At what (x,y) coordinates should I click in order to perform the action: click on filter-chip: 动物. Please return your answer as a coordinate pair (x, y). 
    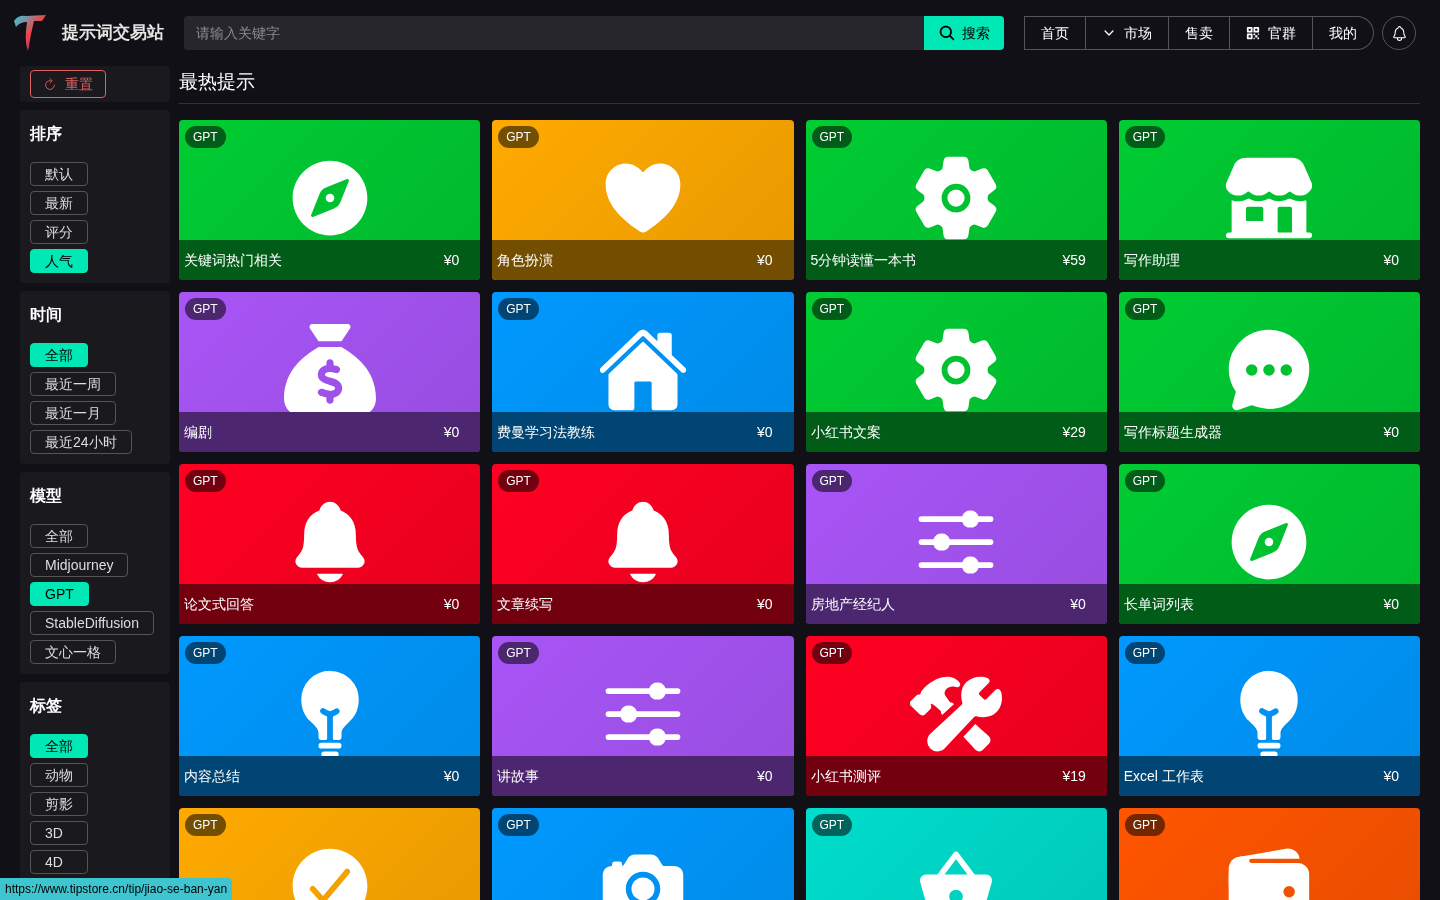
    Looking at the image, I should click on (59, 775).